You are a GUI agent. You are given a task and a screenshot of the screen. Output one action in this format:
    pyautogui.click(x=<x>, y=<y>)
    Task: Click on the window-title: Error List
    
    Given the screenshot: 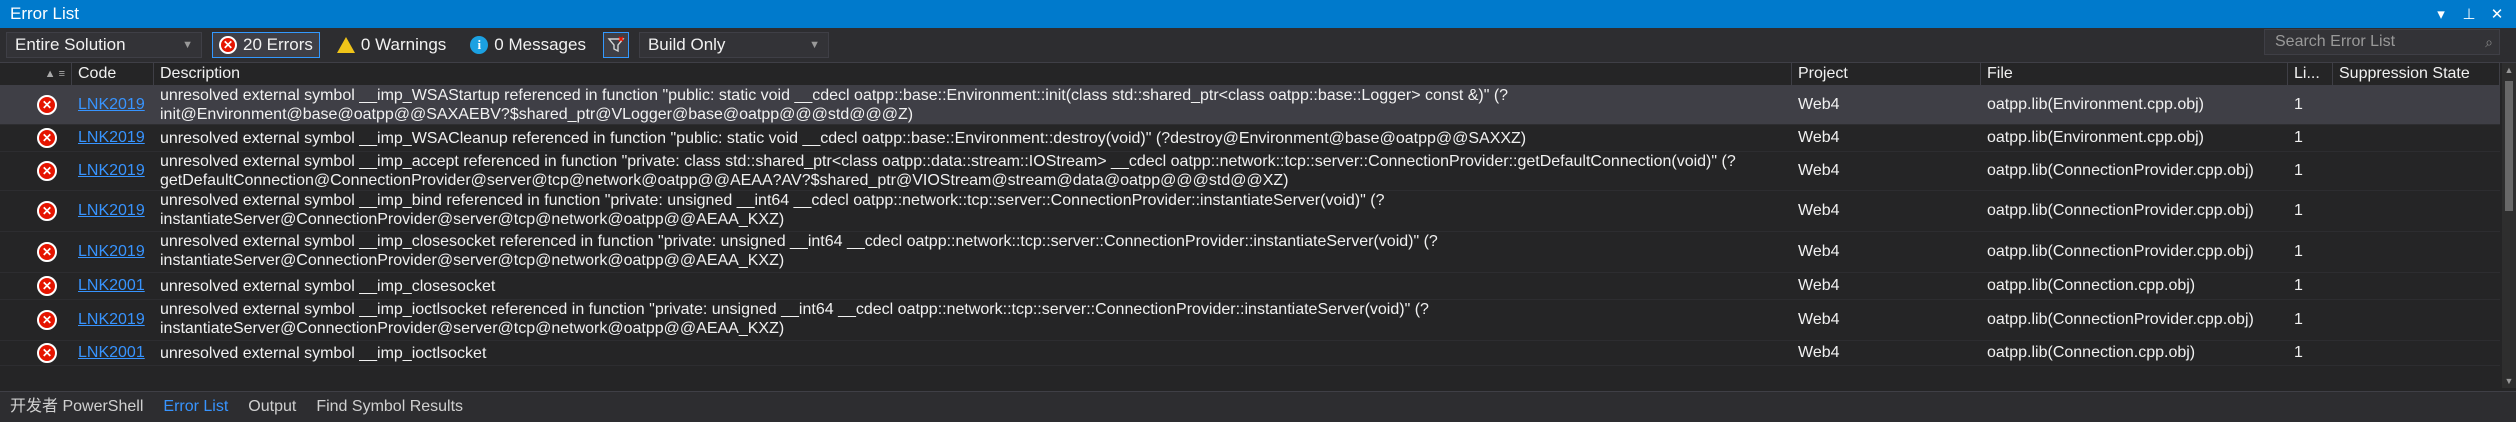 What is the action you would take?
    pyautogui.click(x=44, y=13)
    